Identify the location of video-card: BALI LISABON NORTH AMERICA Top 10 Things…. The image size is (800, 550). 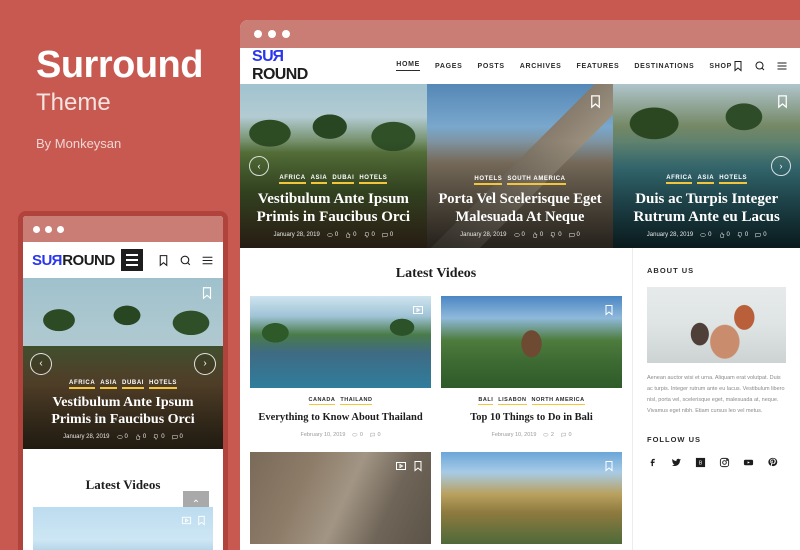
(531, 367).